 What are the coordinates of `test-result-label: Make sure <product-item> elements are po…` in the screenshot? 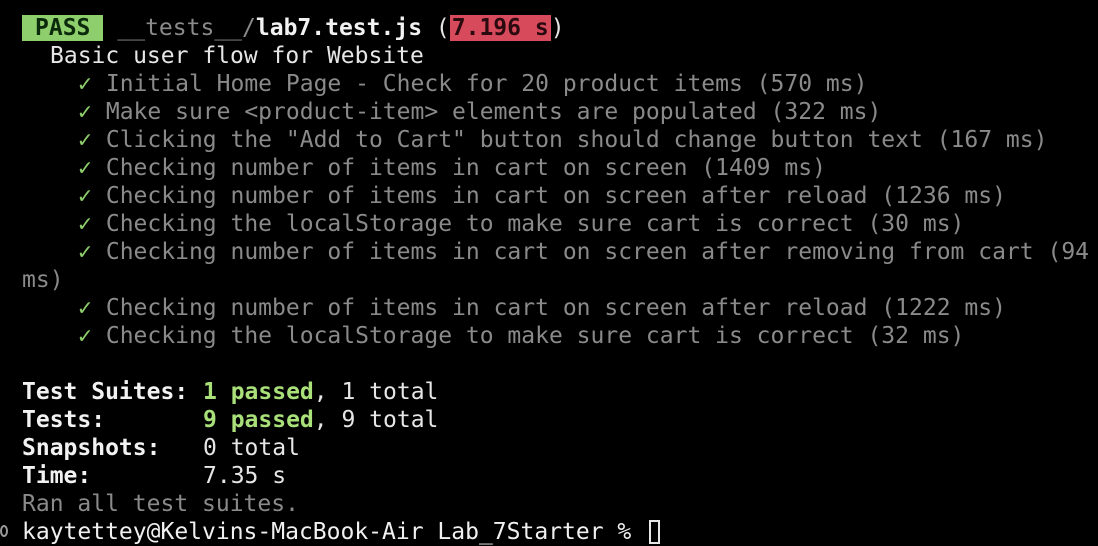 It's located at (493, 112).